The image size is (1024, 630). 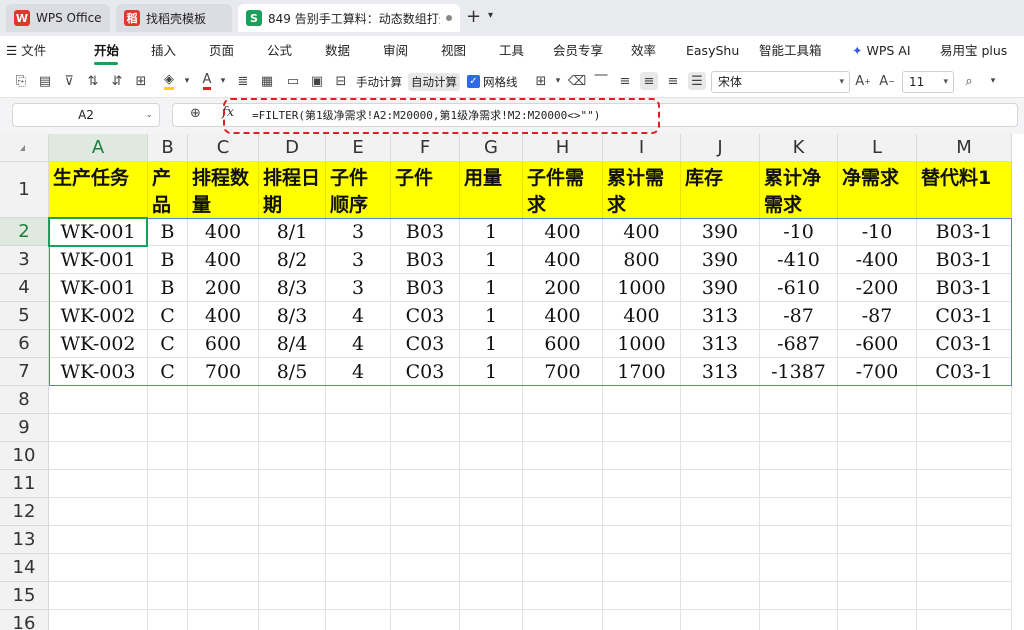 What do you see at coordinates (24, 568) in the screenshot?
I see `row-header-14: 14` at bounding box center [24, 568].